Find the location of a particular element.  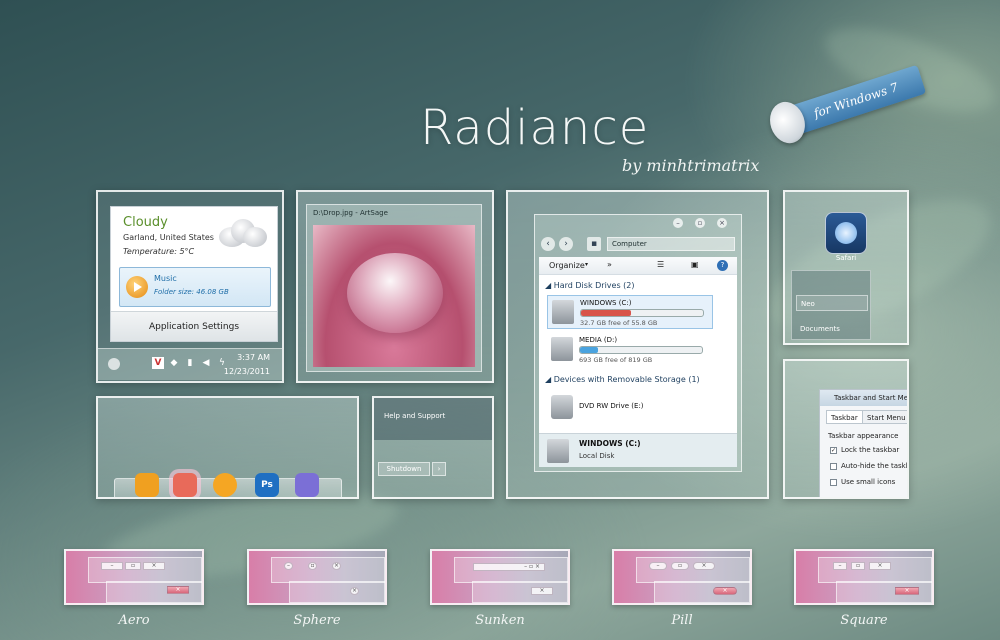

style-preview-pill: – ▫ × × is located at coordinates (682, 577).